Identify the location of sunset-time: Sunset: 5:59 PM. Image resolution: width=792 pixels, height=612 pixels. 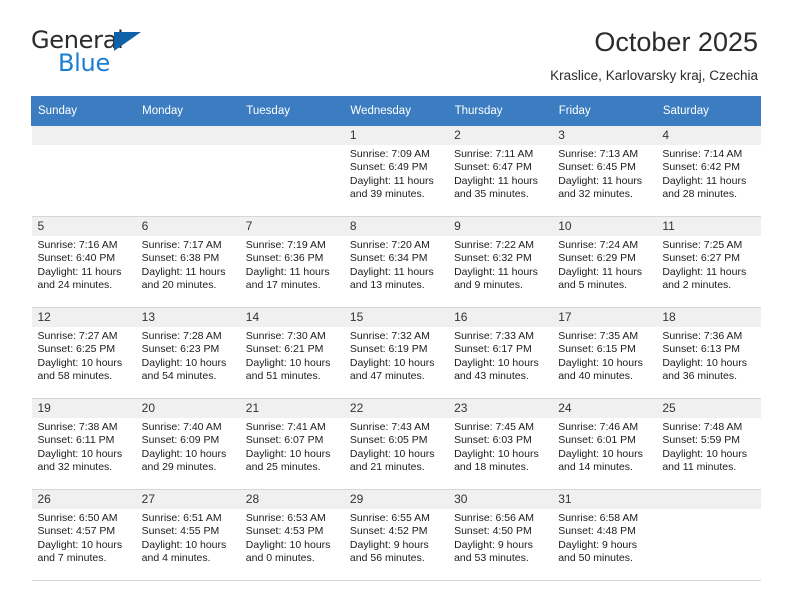
(701, 440).